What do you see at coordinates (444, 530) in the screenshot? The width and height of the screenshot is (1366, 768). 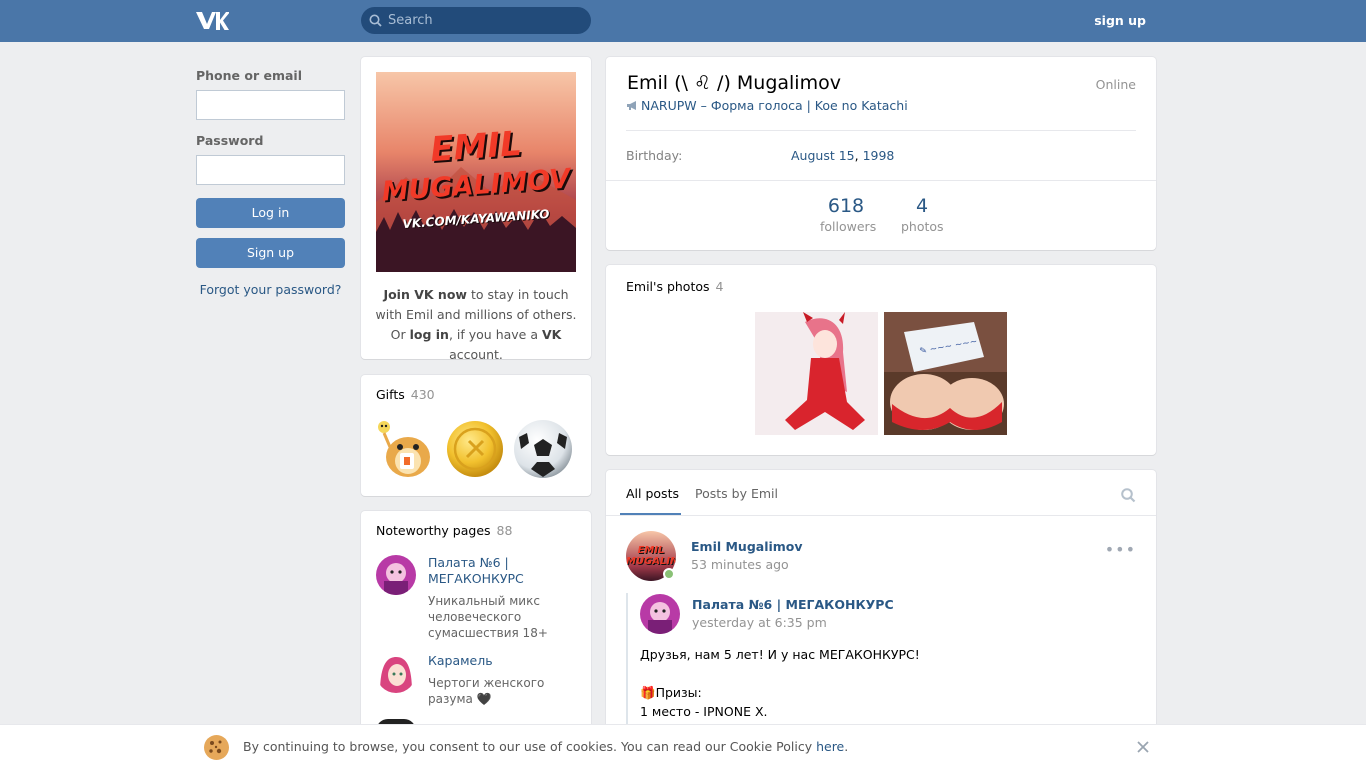 I see `noteworthy-title: Noteworthy pages 88` at bounding box center [444, 530].